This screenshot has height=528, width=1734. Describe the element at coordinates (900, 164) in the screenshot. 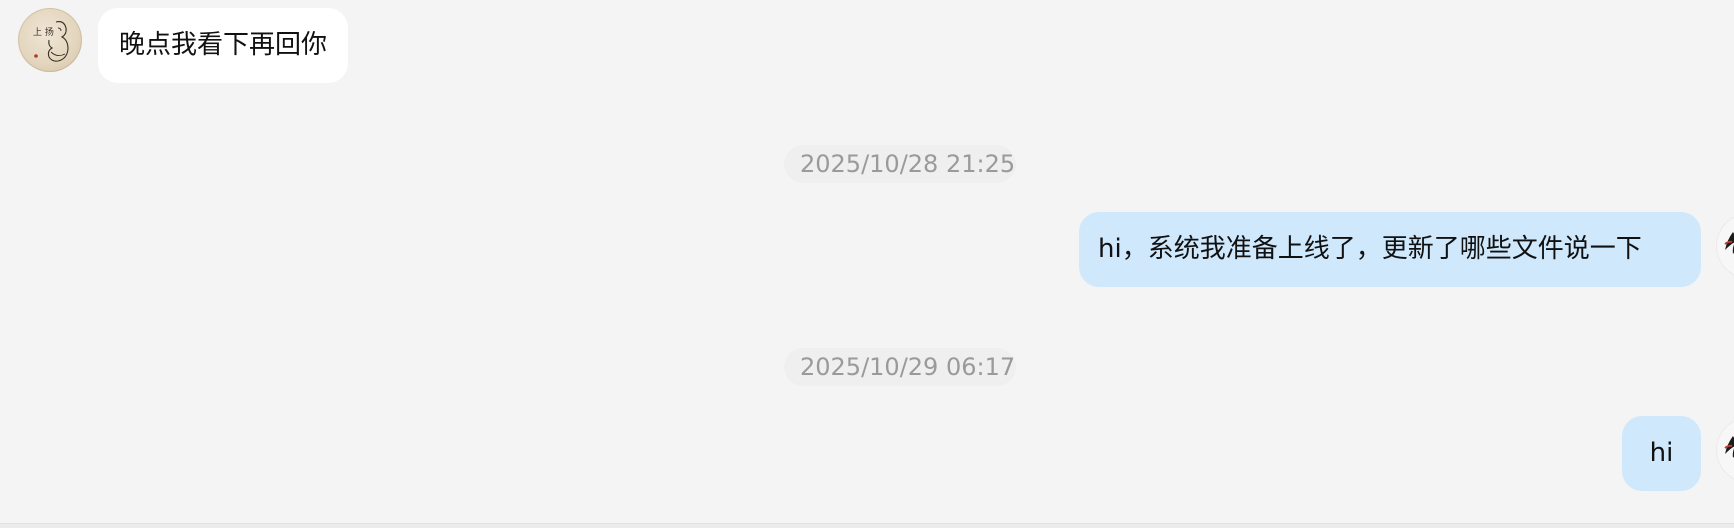

I see `message-timestamp: 2025/10/28 21:25` at that location.